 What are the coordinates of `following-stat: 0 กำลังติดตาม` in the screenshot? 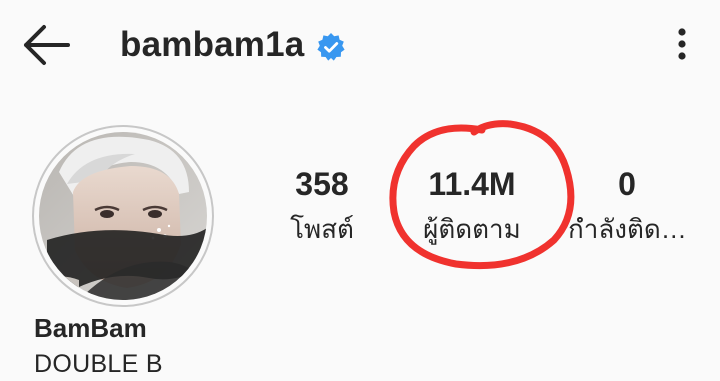 It's located at (627, 207).